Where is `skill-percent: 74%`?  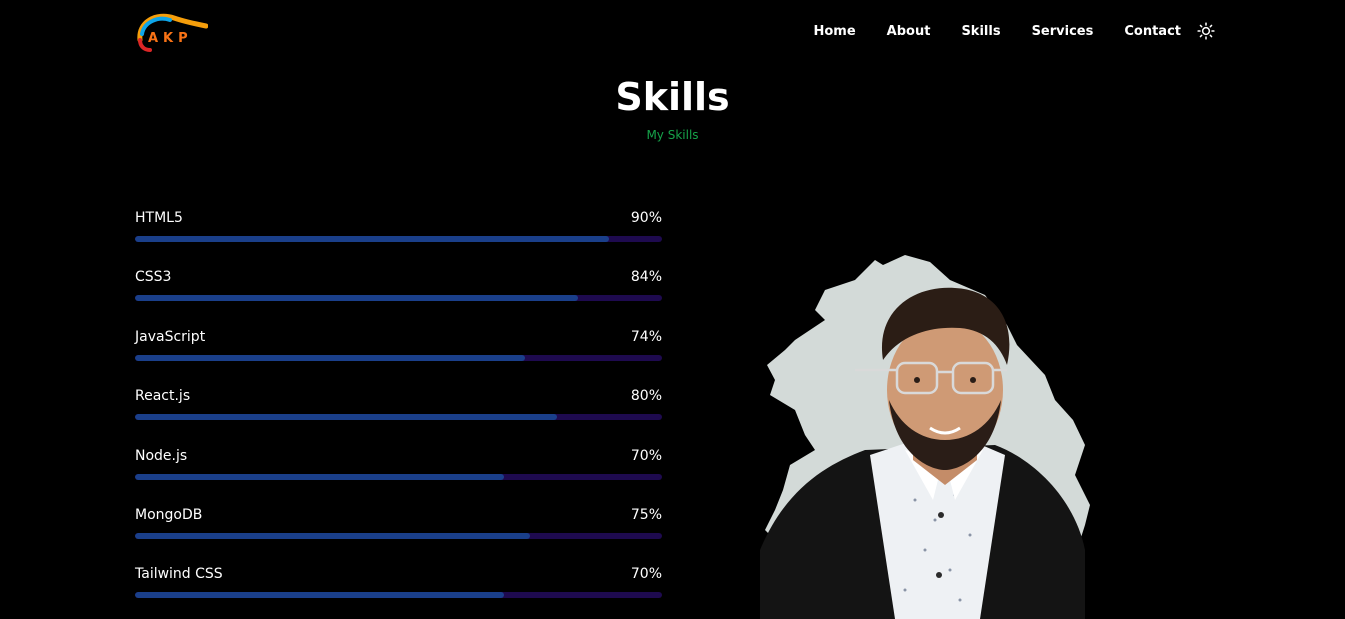
skill-percent: 74% is located at coordinates (646, 336).